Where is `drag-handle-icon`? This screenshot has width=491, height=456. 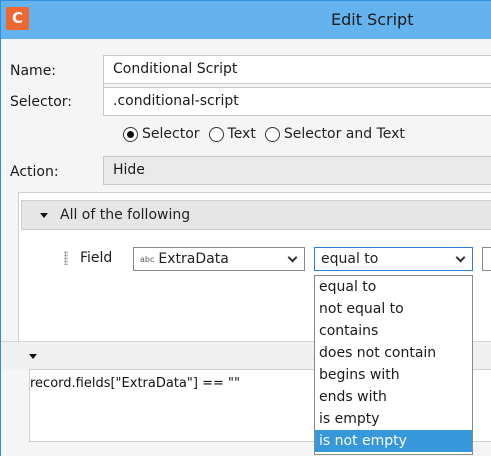
drag-handle-icon is located at coordinates (66, 258).